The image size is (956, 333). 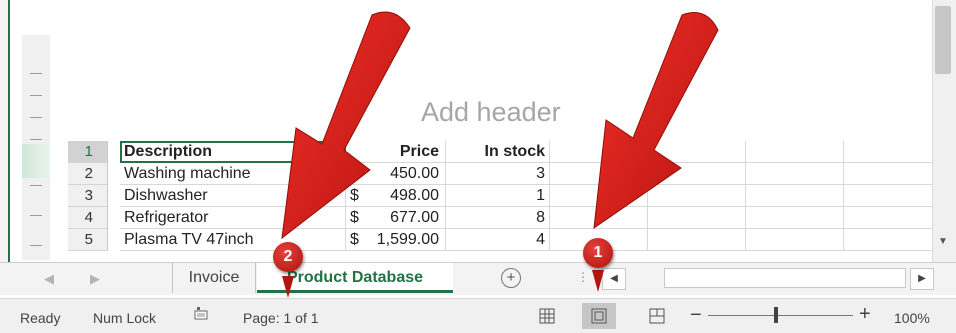 I want to click on status-page-info: Page: 1 of 1, so click(x=281, y=318).